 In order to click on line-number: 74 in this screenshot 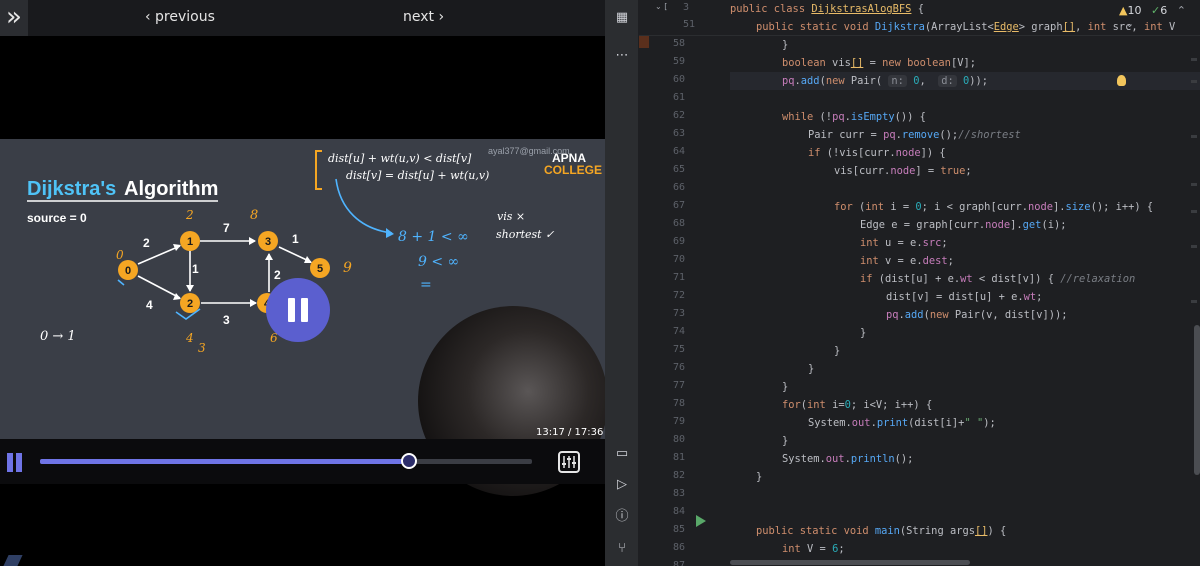, I will do `click(678, 331)`.